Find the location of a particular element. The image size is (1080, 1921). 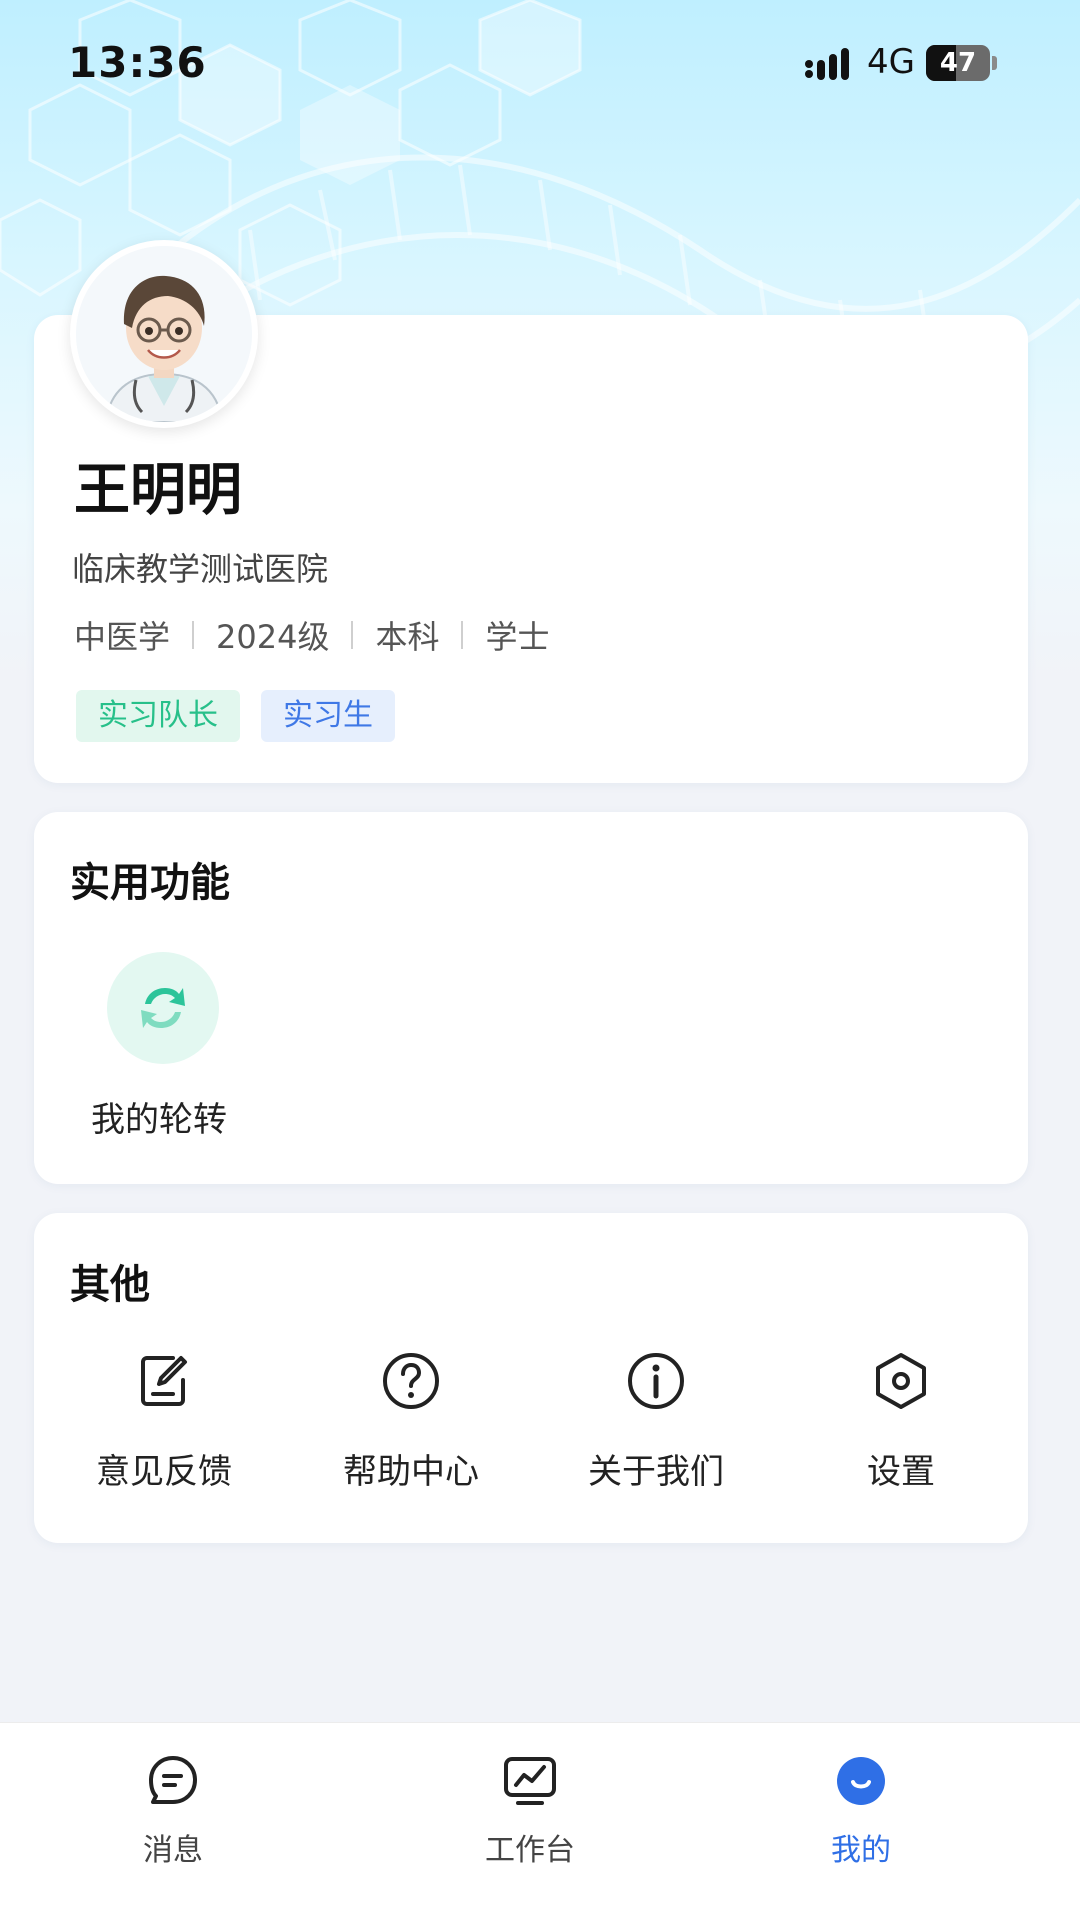

message-icon is located at coordinates (173, 1780).